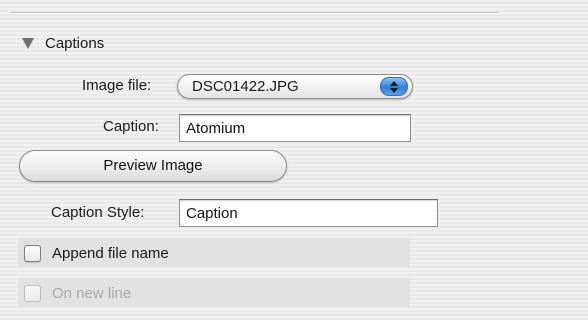 The height and width of the screenshot is (320, 588). What do you see at coordinates (214, 293) in the screenshot?
I see `on-new-line-row: On new line` at bounding box center [214, 293].